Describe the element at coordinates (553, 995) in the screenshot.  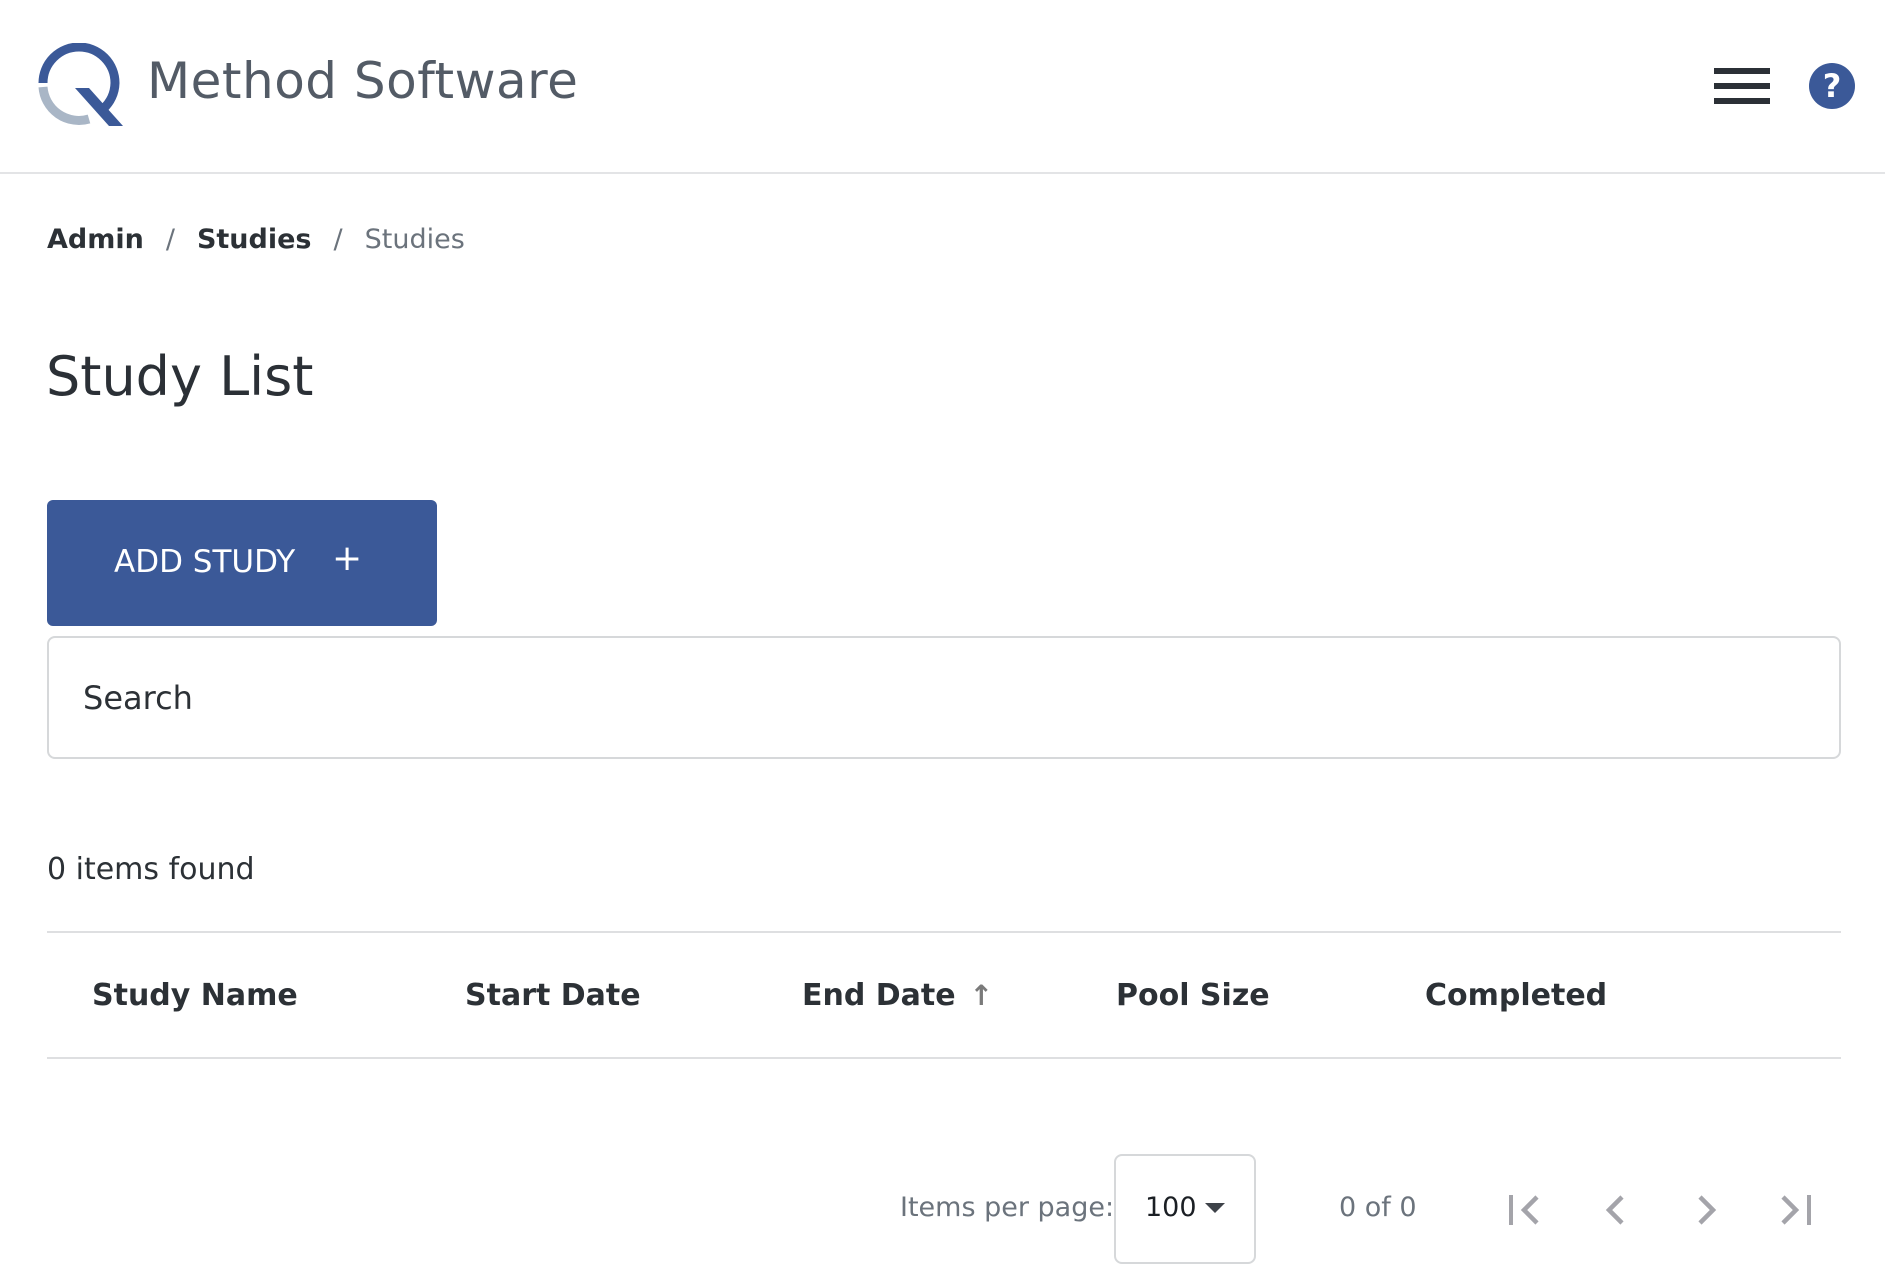
I see `column-header-start-date: Start Date` at that location.